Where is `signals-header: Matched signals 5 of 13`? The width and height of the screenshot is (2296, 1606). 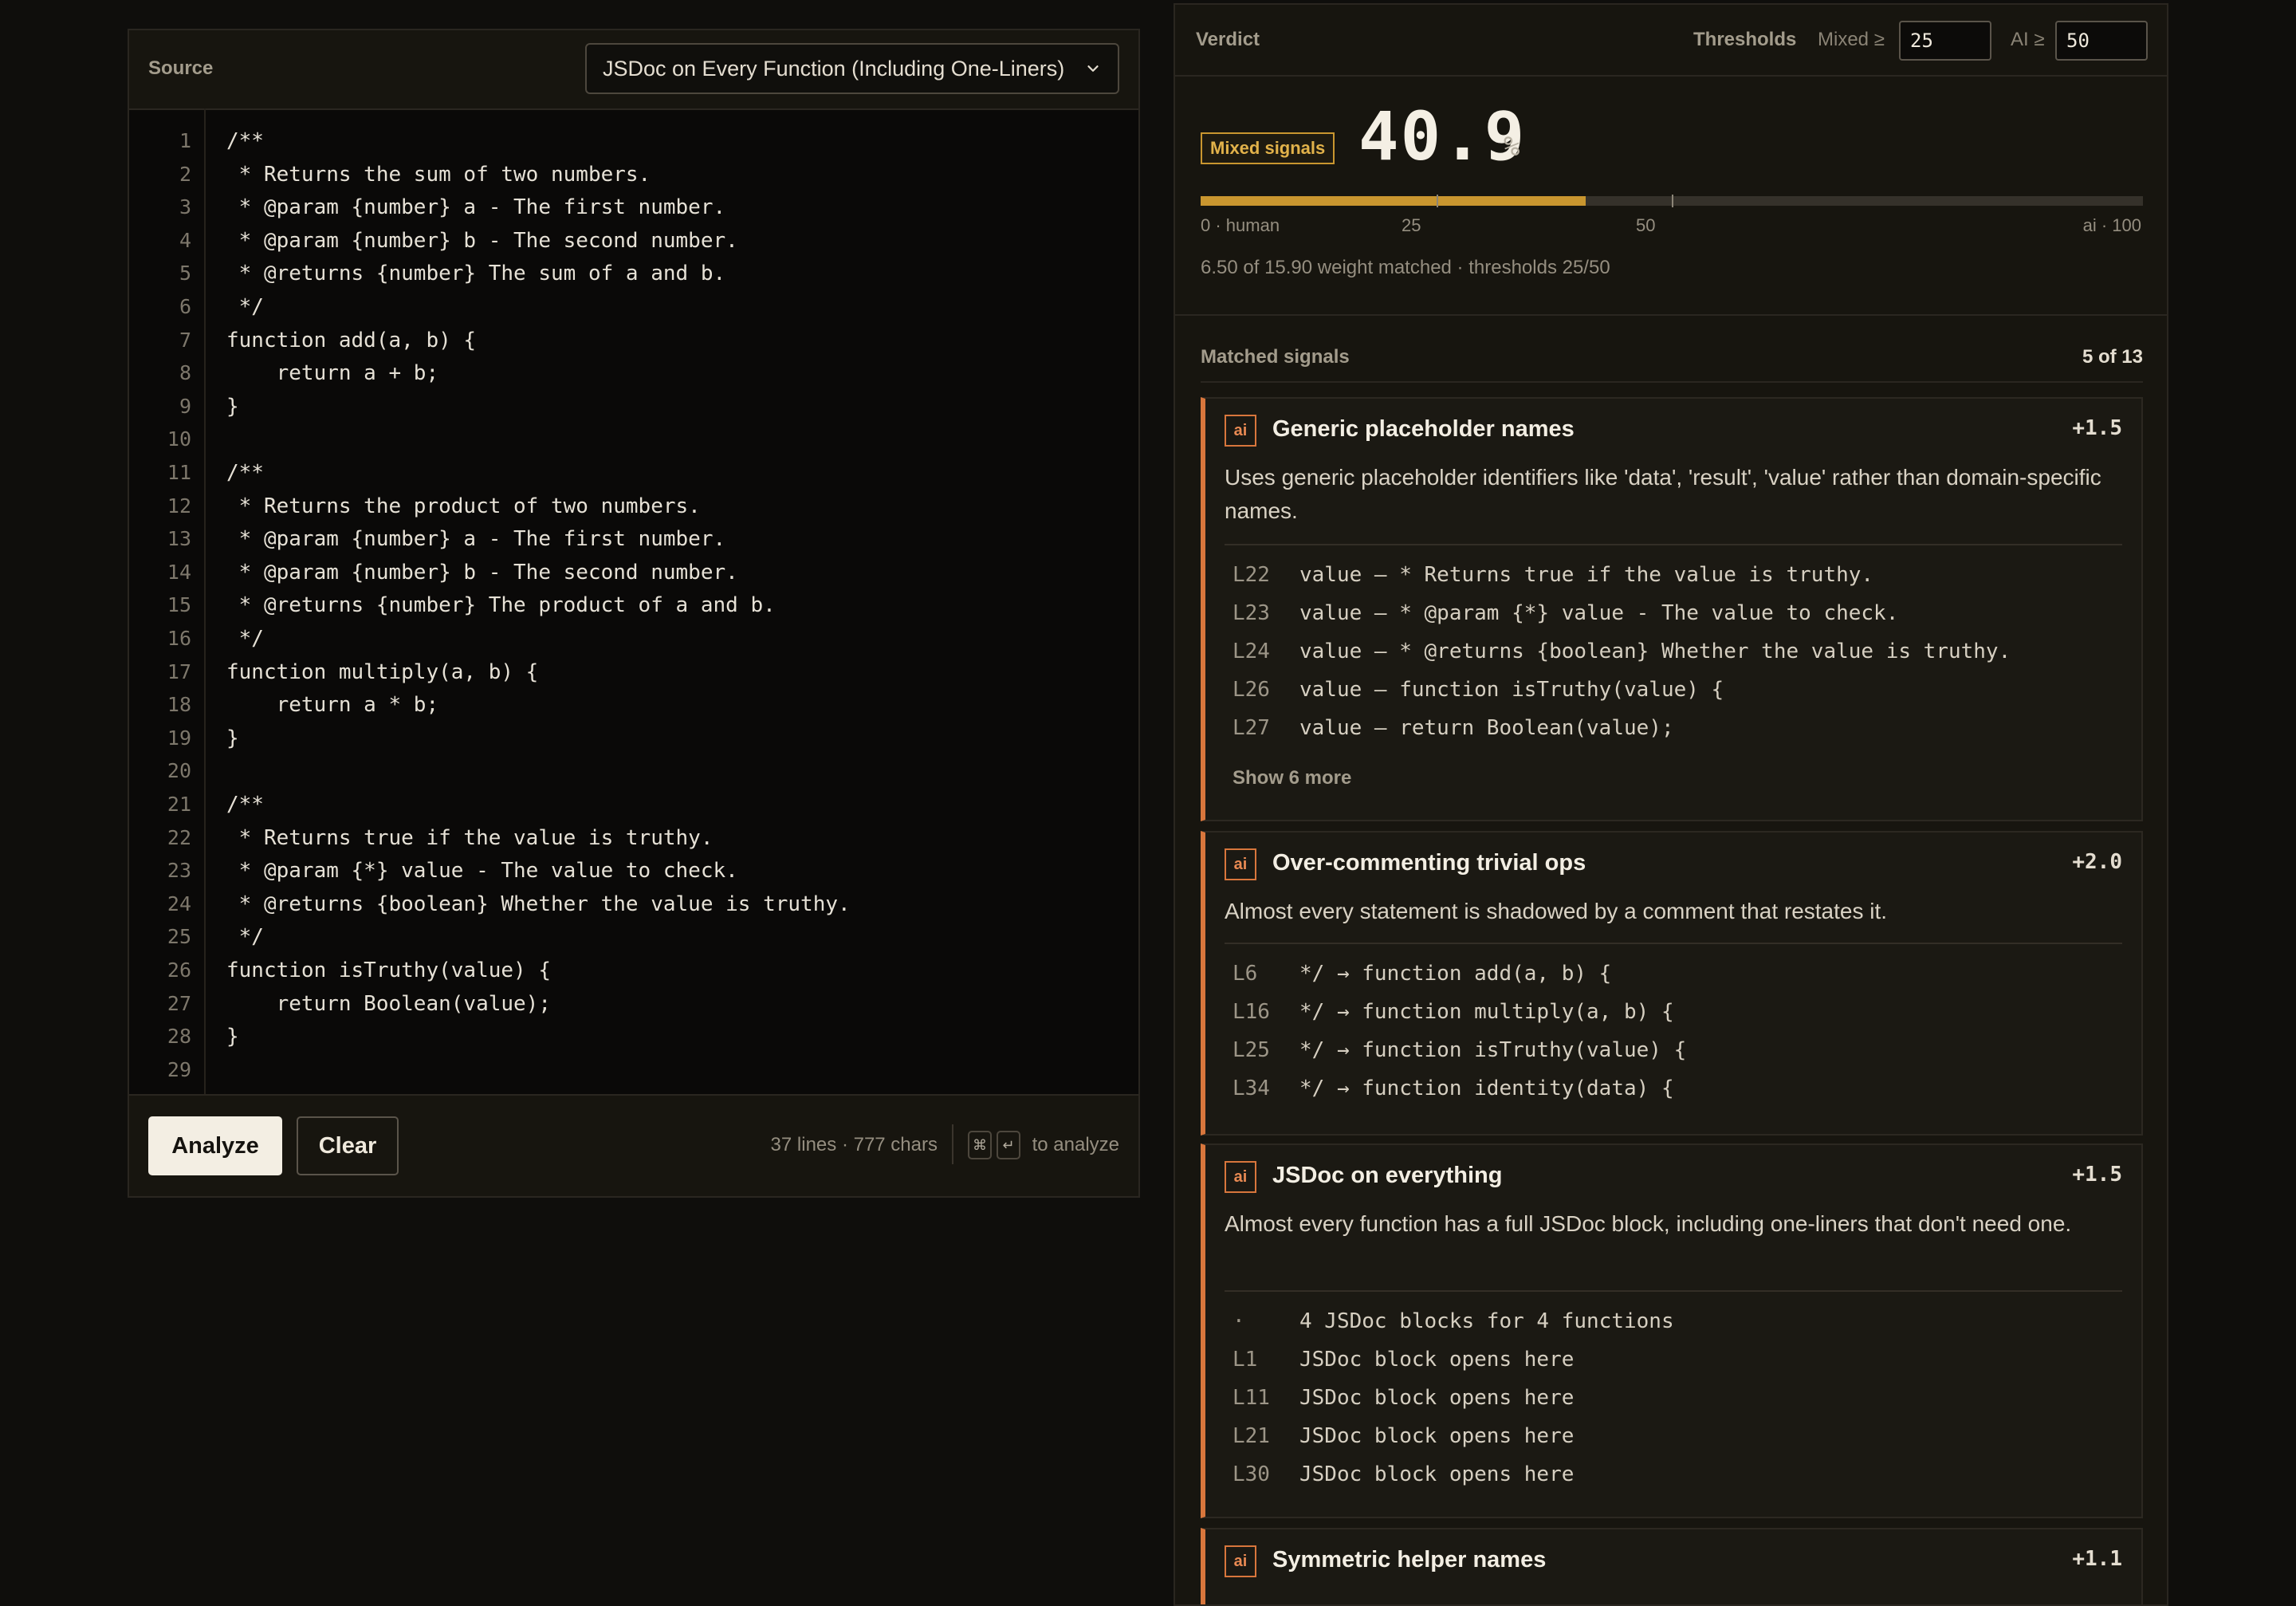
signals-header: Matched signals 5 of 13 is located at coordinates (1672, 364).